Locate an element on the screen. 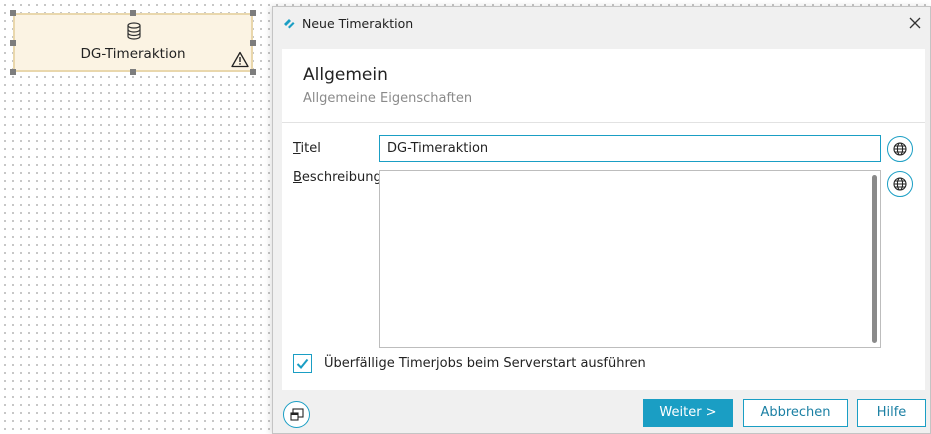 The image size is (931, 434). description-translate-button is located at coordinates (900, 184).